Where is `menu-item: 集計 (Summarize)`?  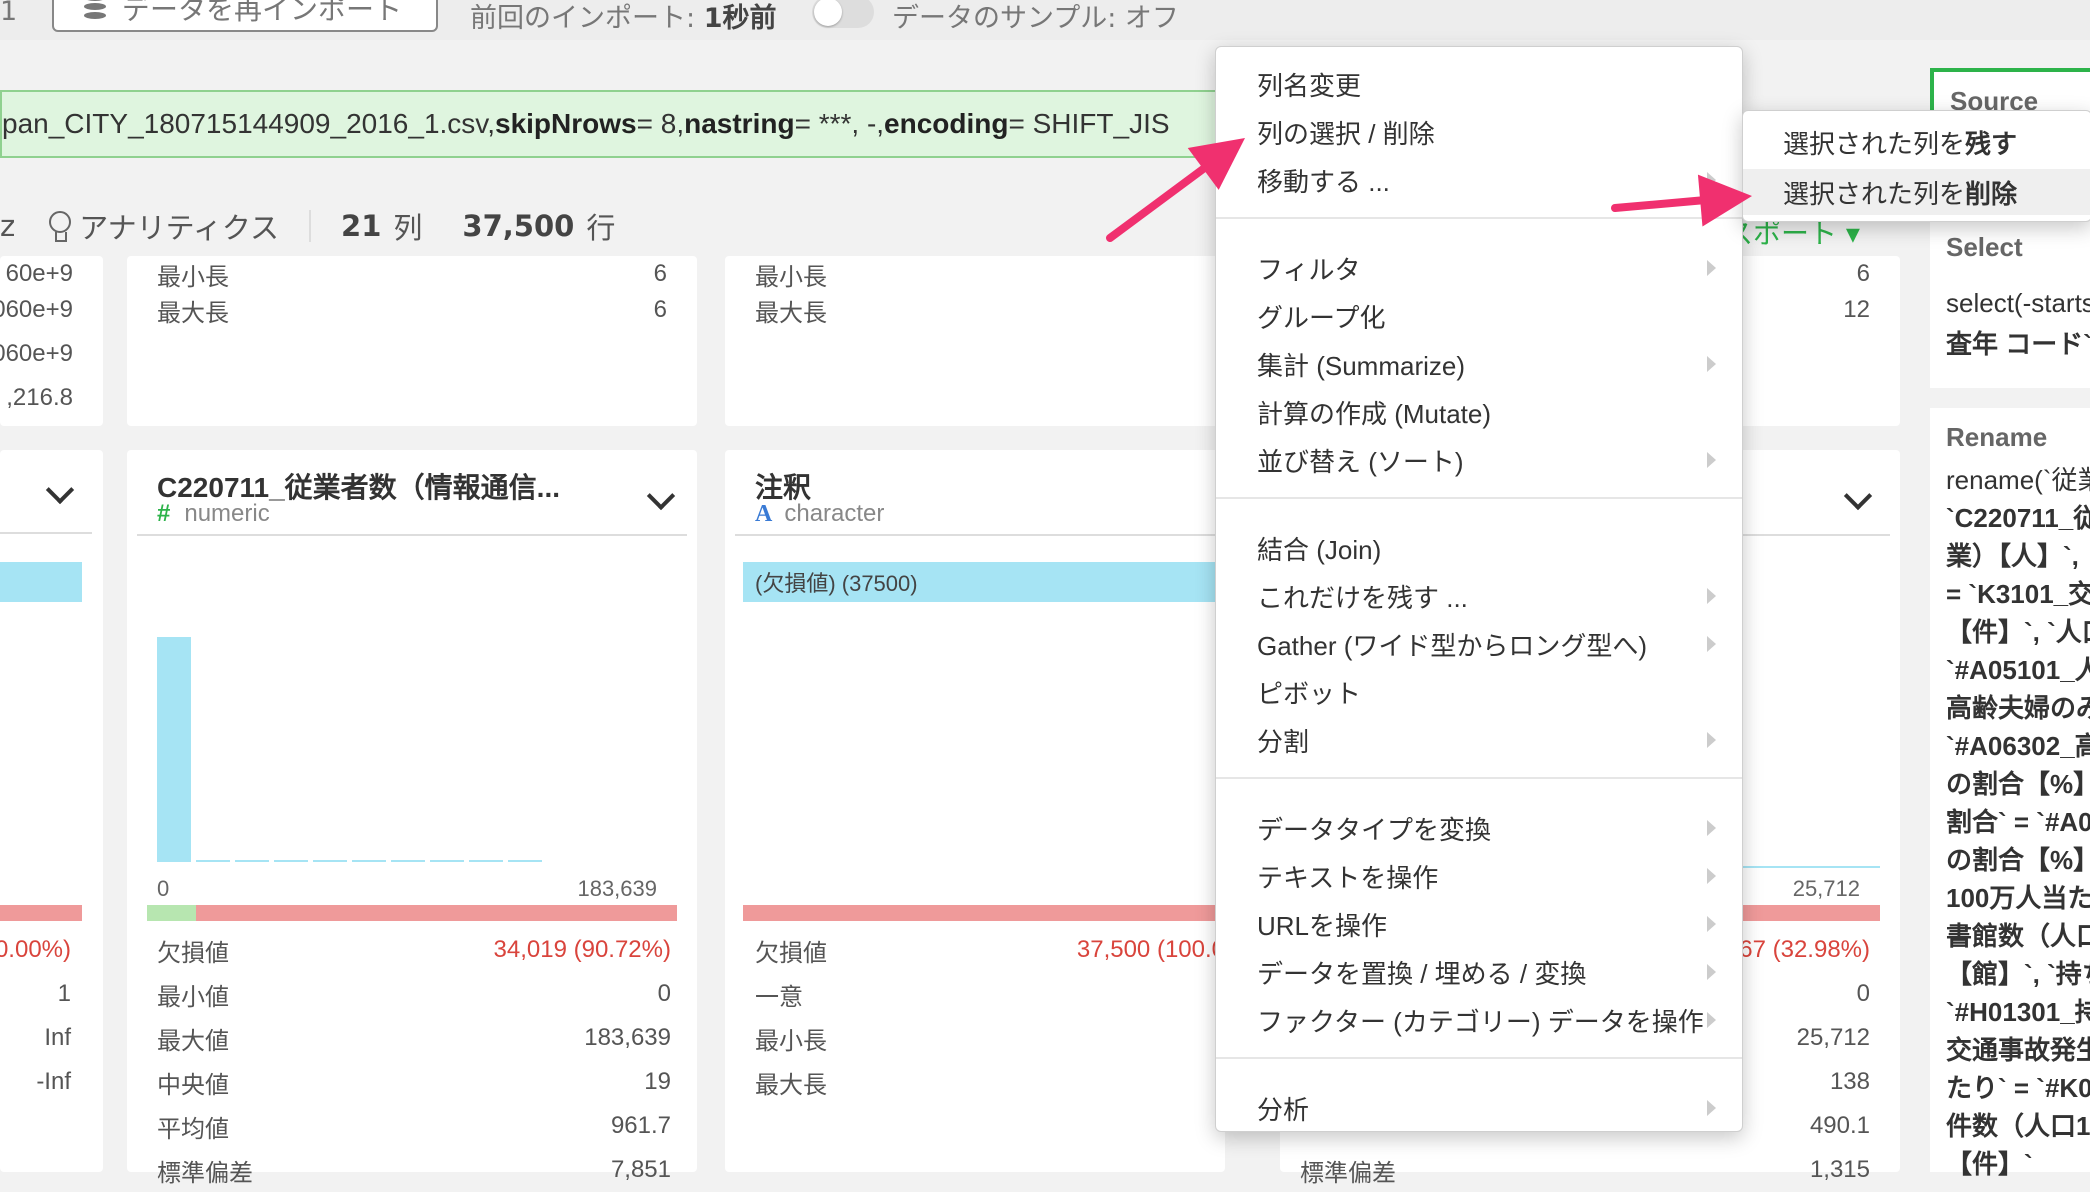 menu-item: 集計 (Summarize) is located at coordinates (1489, 364).